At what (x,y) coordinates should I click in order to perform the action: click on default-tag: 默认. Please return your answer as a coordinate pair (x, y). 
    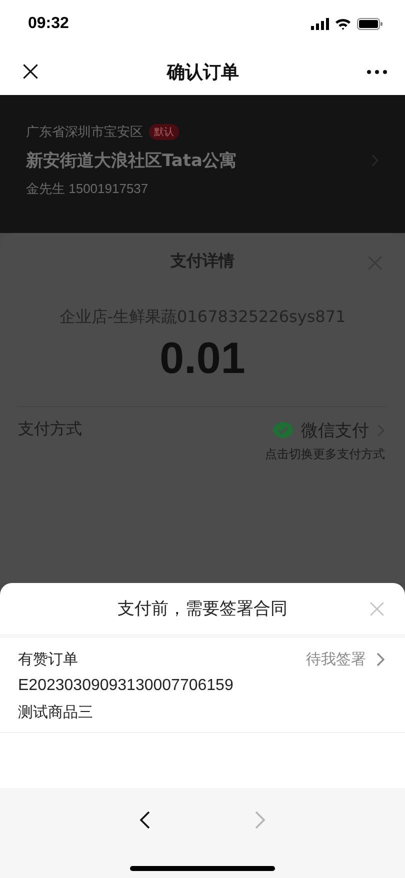
    Looking at the image, I should click on (164, 132).